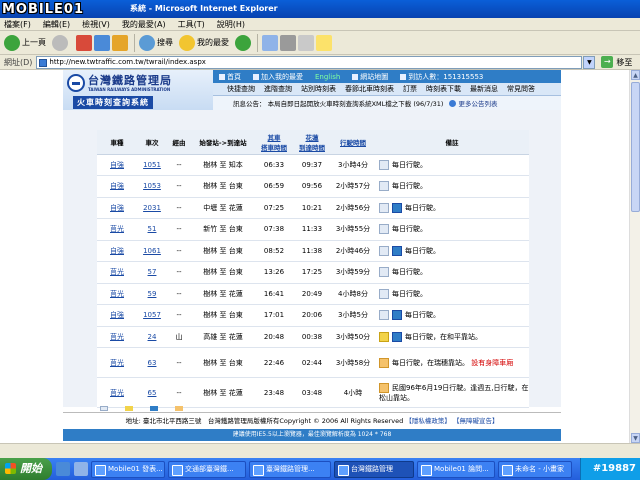 This screenshot has height=480, width=640. I want to click on quicklaunch-ie-icon, so click(63, 469).